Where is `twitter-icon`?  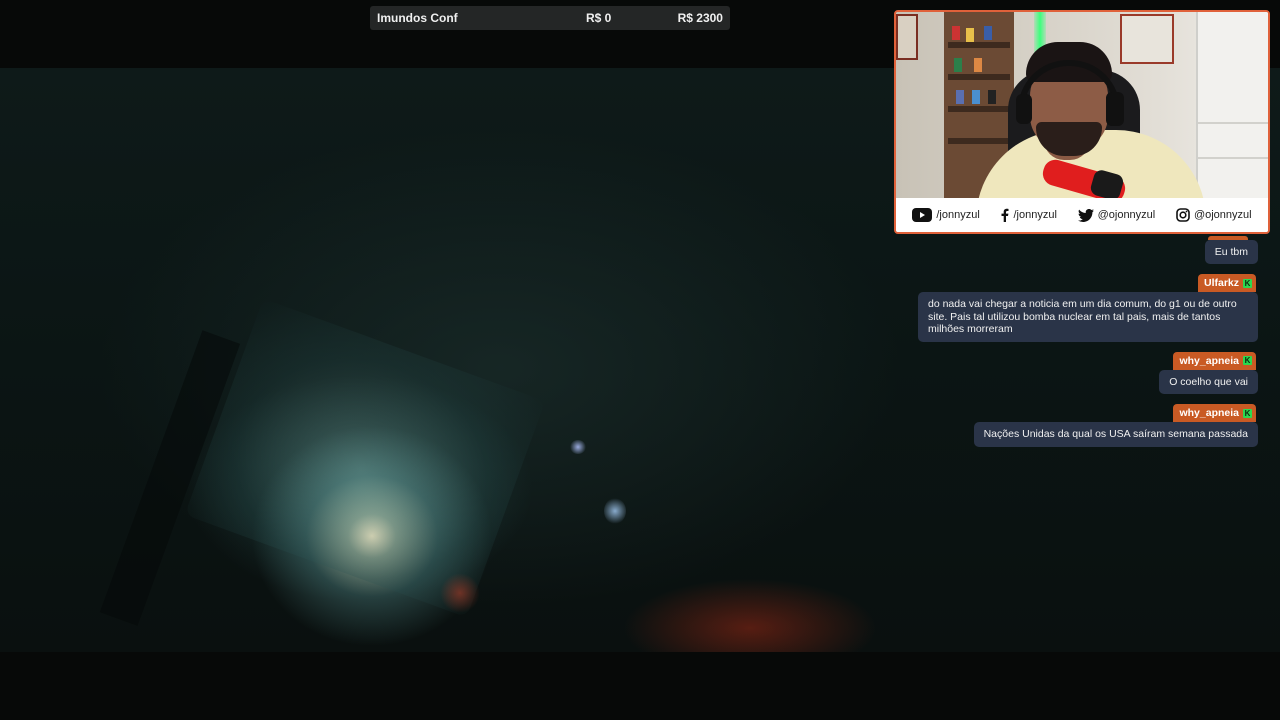
twitter-icon is located at coordinates (1085, 215).